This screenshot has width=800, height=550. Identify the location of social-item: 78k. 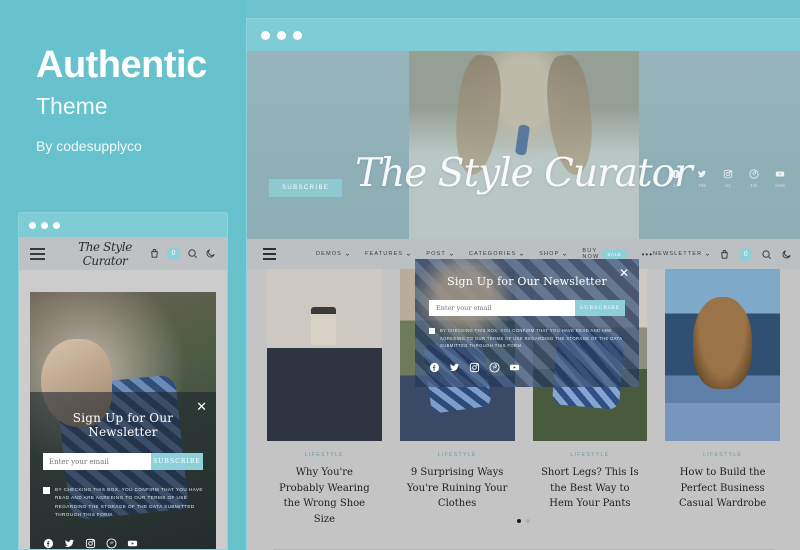
(702, 178).